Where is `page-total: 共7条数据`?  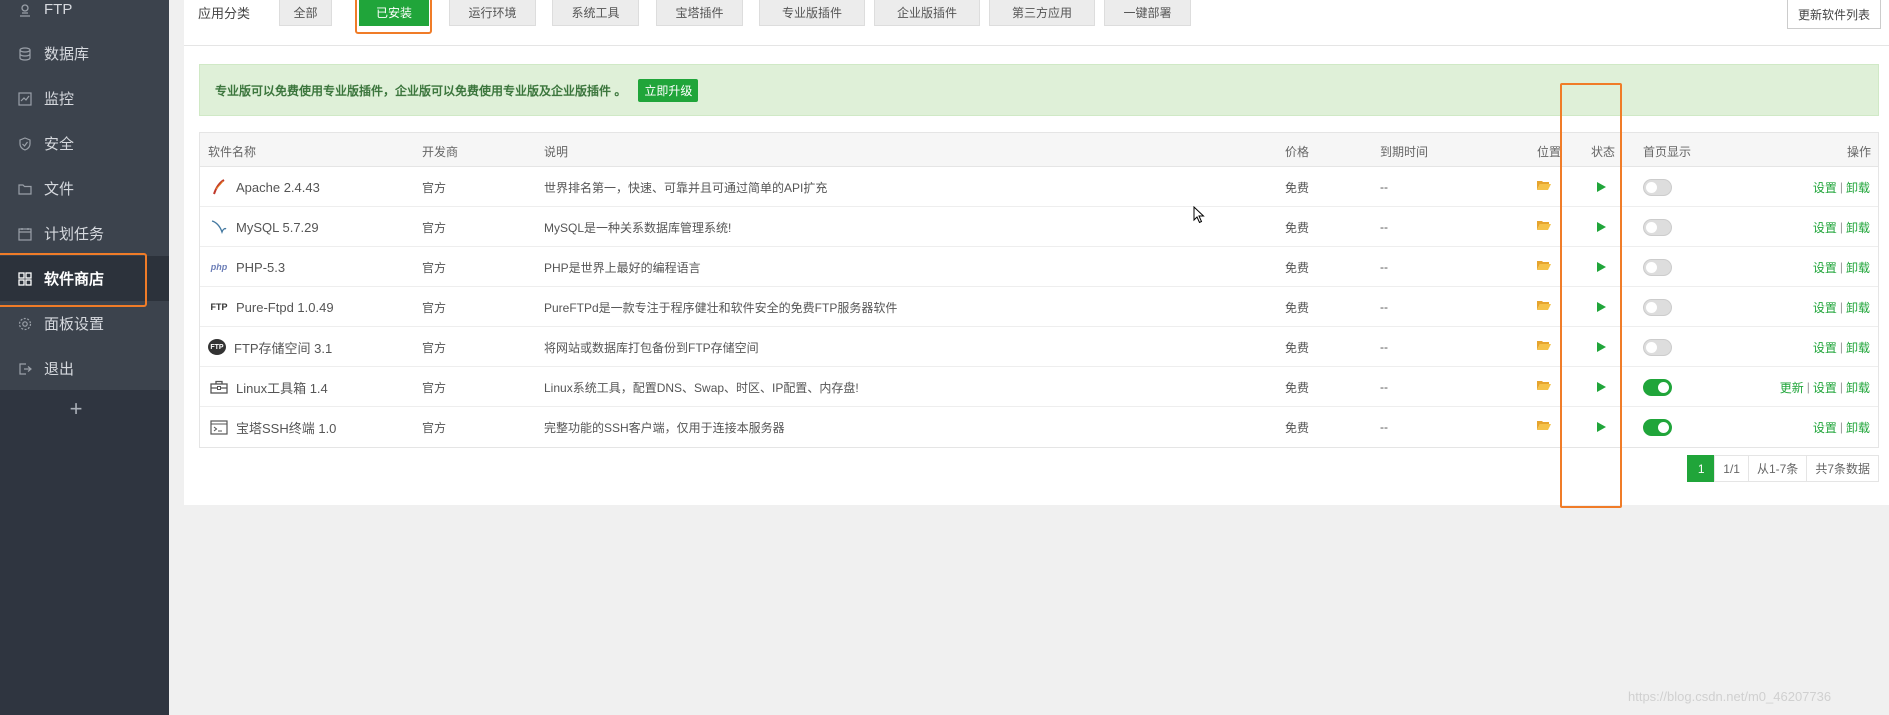
page-total: 共7条数据 is located at coordinates (1842, 468).